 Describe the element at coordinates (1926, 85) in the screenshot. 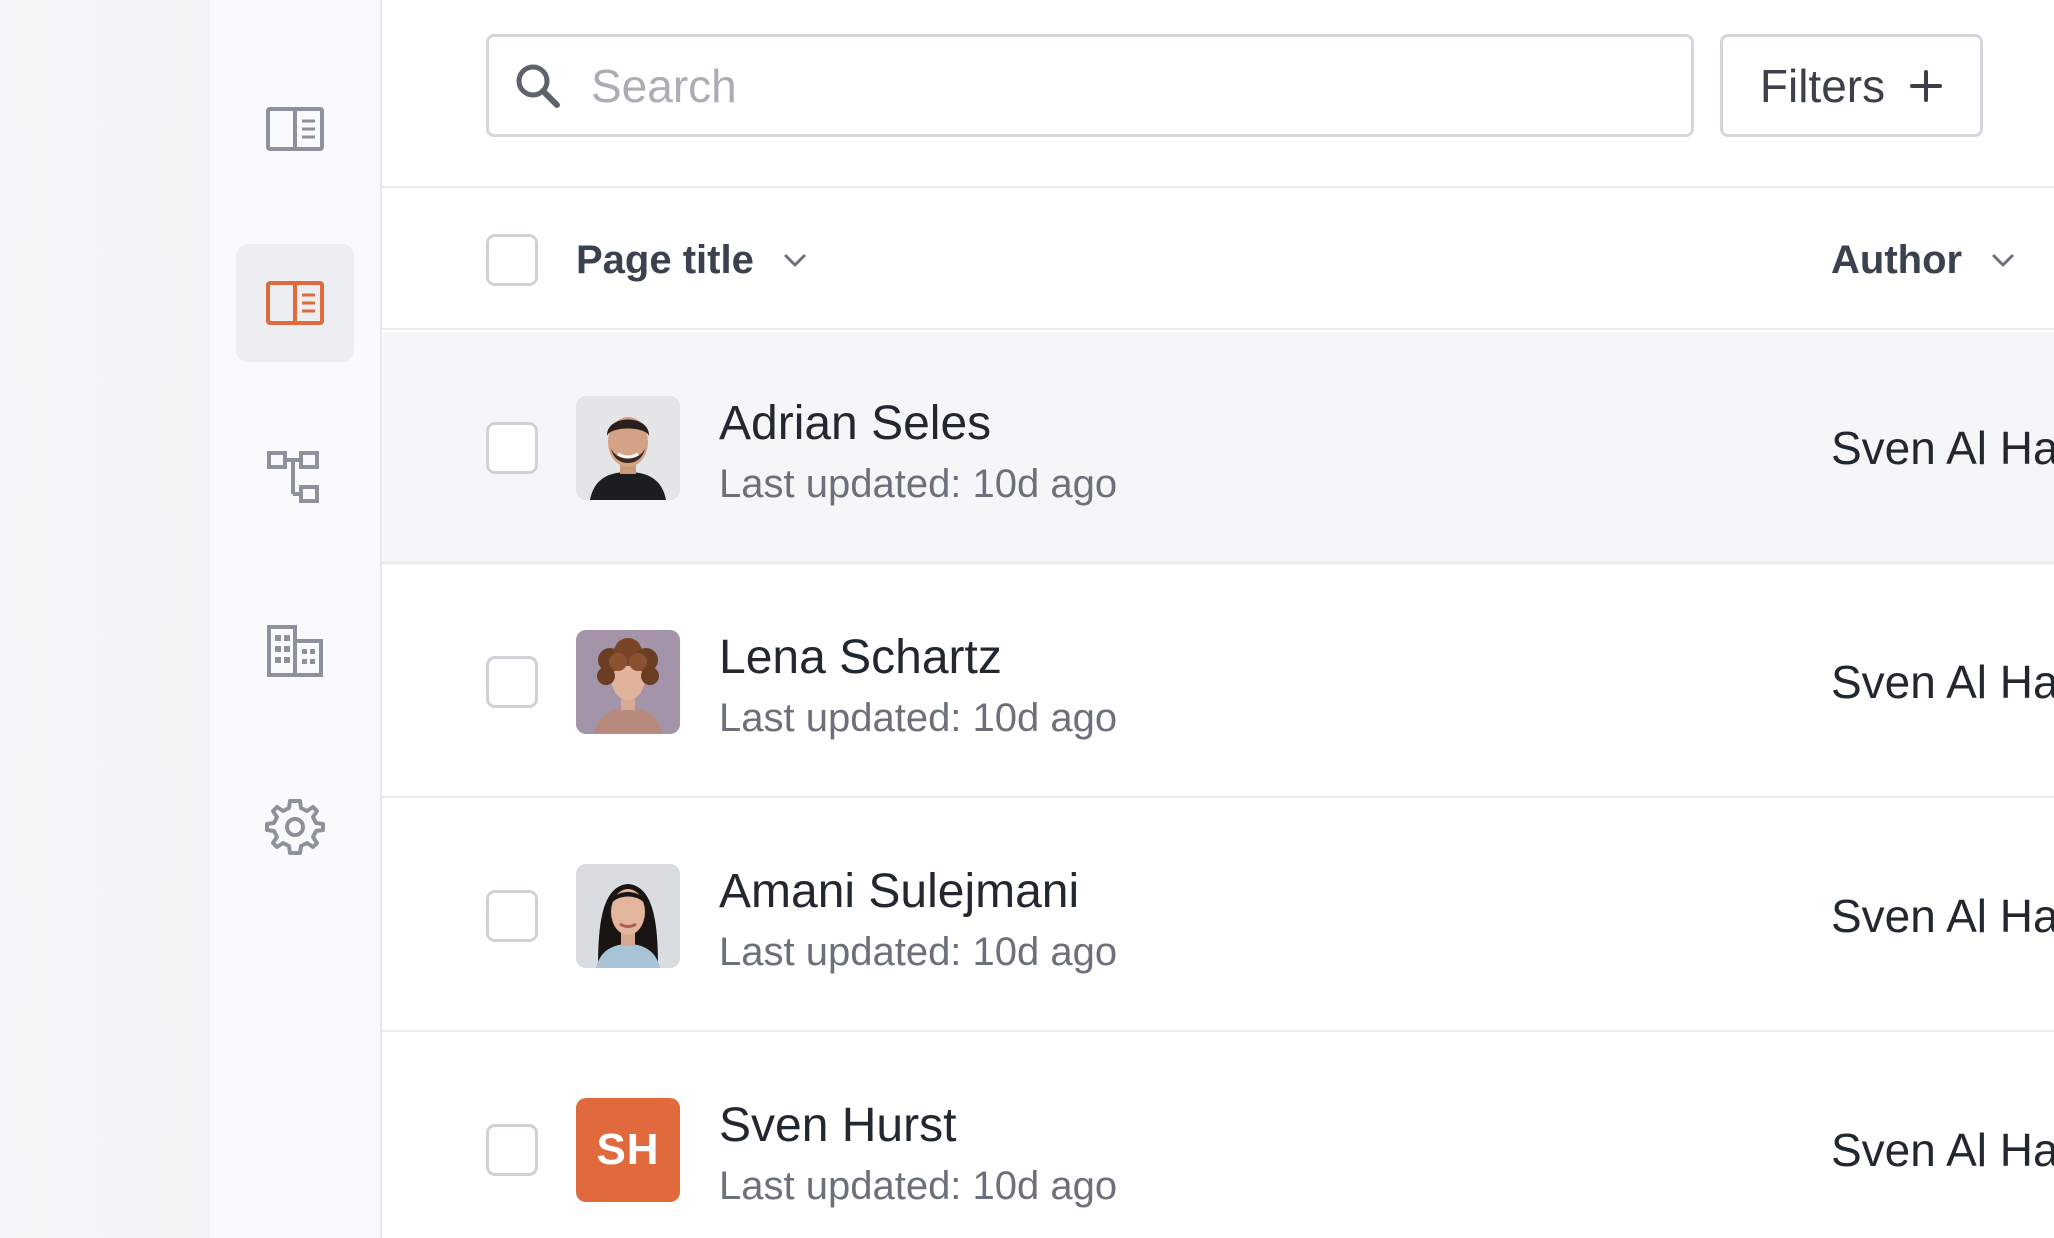

I see `plus-icon` at that location.